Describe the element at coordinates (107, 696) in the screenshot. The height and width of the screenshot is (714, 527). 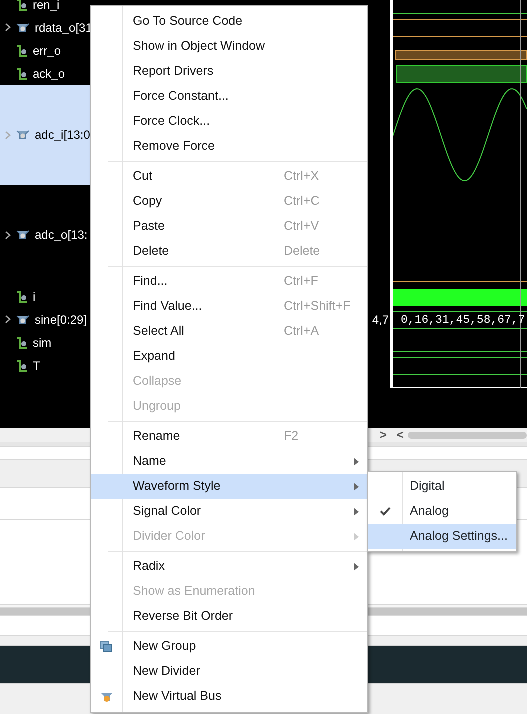
I see `bus-icon` at that location.